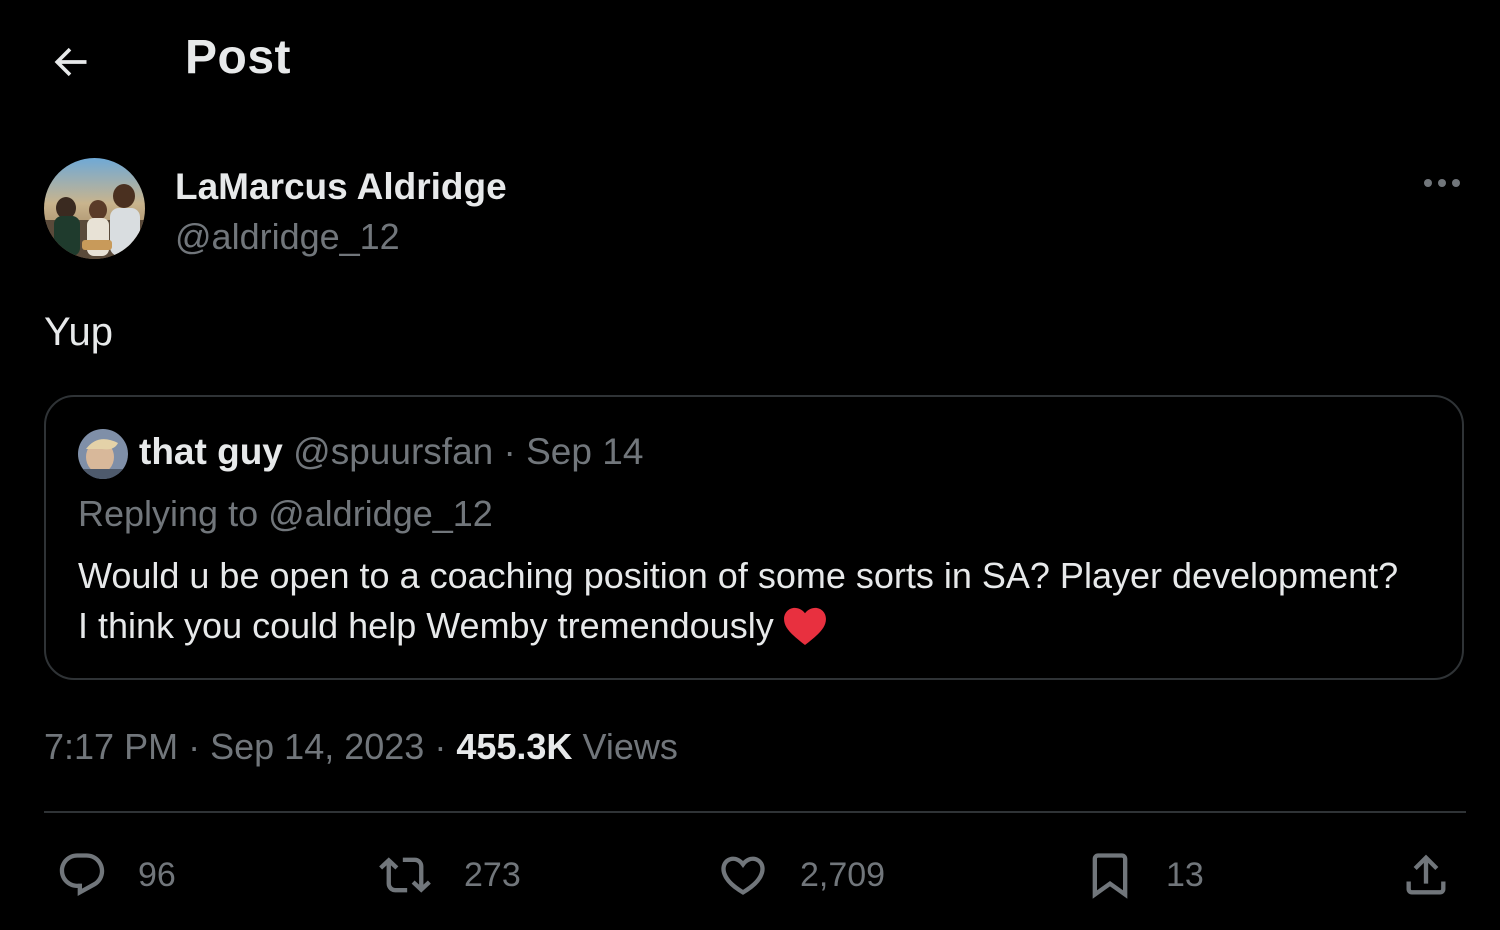 The height and width of the screenshot is (930, 1500). What do you see at coordinates (1185, 874) in the screenshot?
I see `bookmark-count: 13` at bounding box center [1185, 874].